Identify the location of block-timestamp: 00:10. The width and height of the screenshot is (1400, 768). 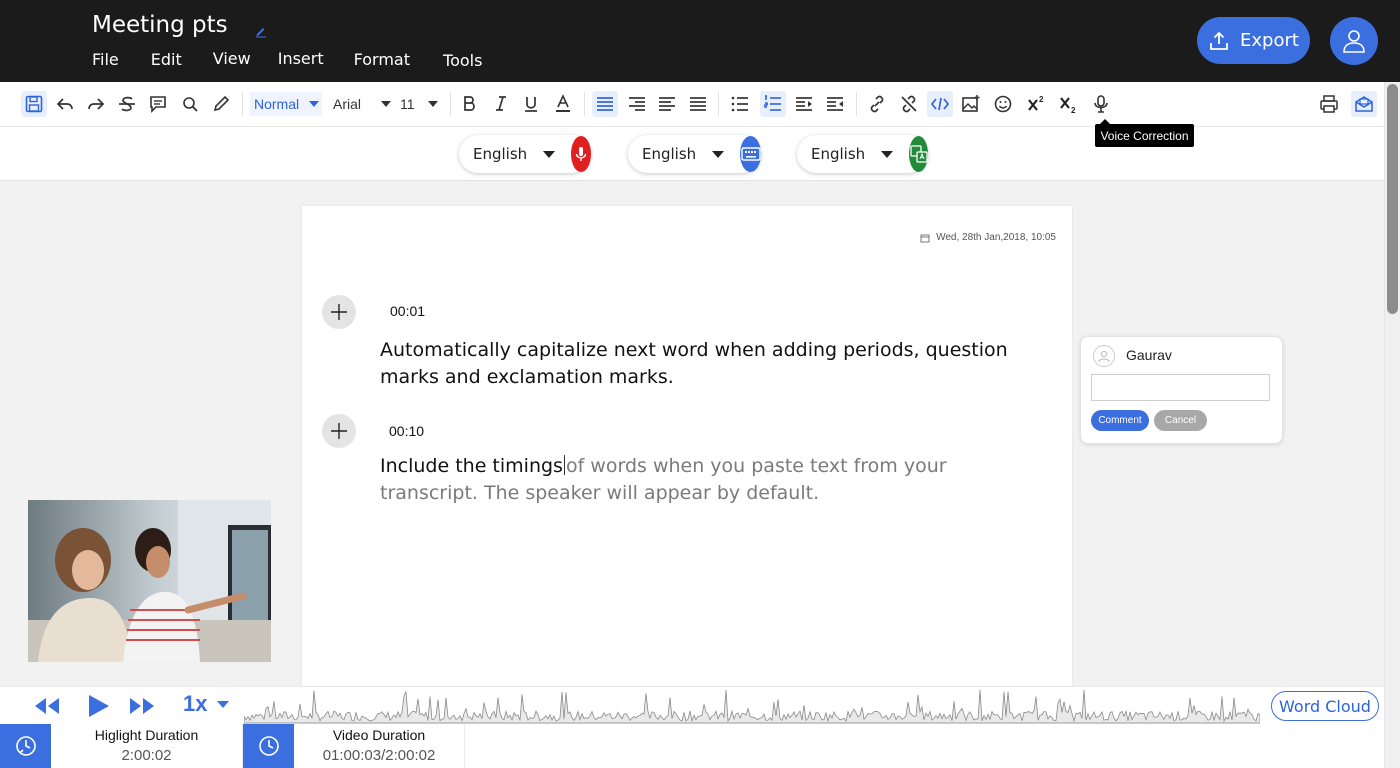
(406, 431).